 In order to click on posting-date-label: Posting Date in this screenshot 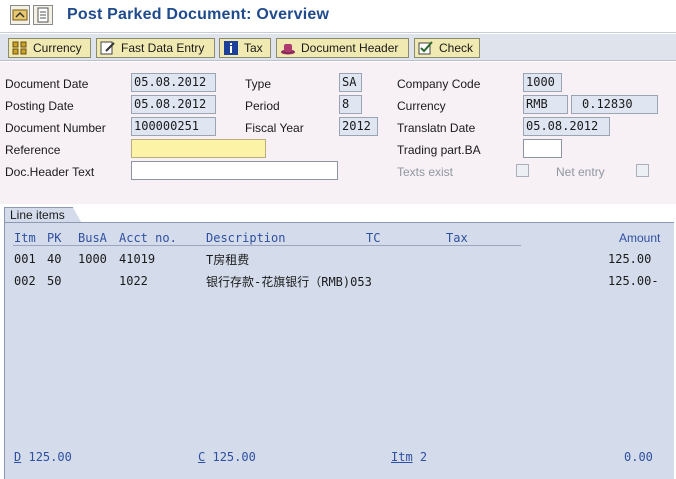, I will do `click(39, 106)`.